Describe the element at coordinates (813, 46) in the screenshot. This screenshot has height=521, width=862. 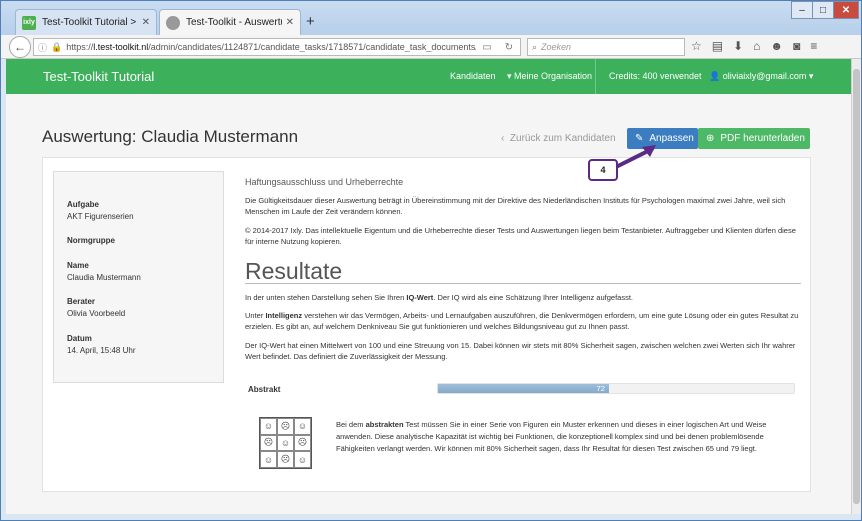
I see `menu-icon: ≡` at that location.